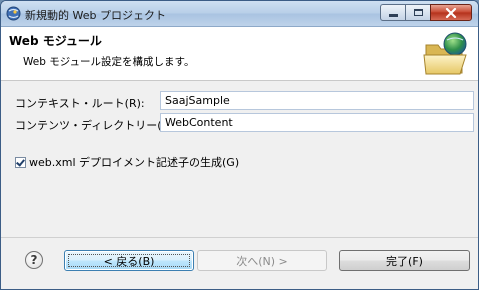  What do you see at coordinates (239, 237) in the screenshot?
I see `footer-divider` at bounding box center [239, 237].